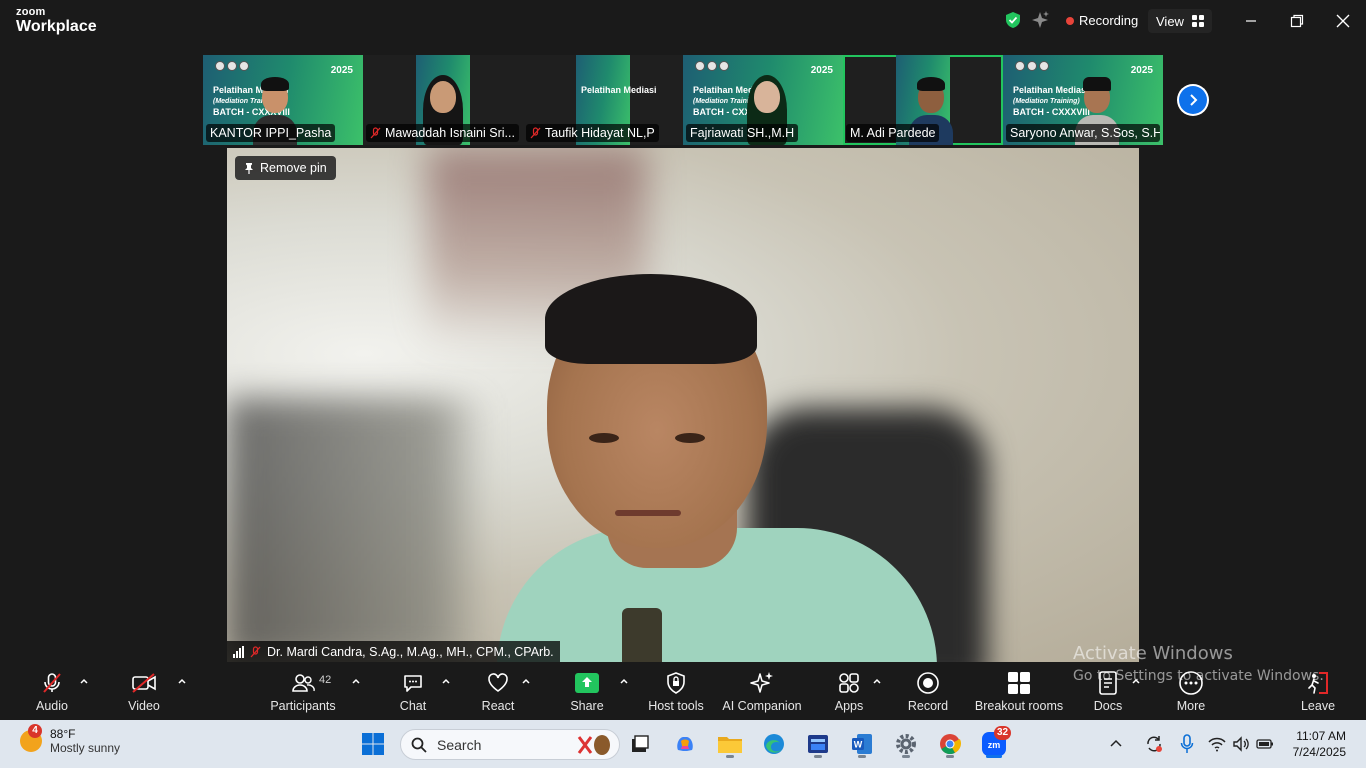 This screenshot has height=768, width=1366. What do you see at coordinates (325, 680) in the screenshot?
I see `participants-count: 42` at bounding box center [325, 680].